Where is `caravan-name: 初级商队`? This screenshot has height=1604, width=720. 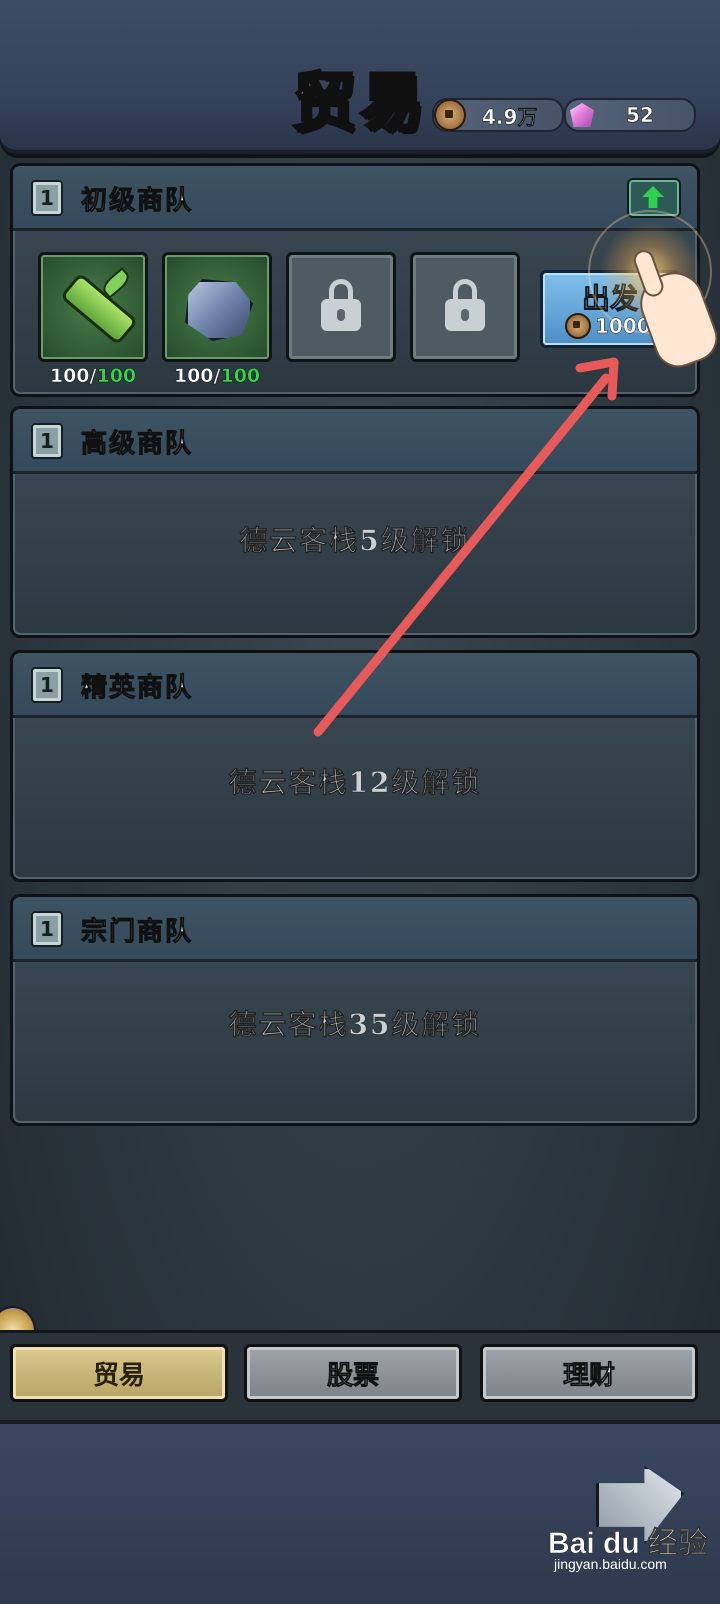 caravan-name: 初级商队 is located at coordinates (137, 201).